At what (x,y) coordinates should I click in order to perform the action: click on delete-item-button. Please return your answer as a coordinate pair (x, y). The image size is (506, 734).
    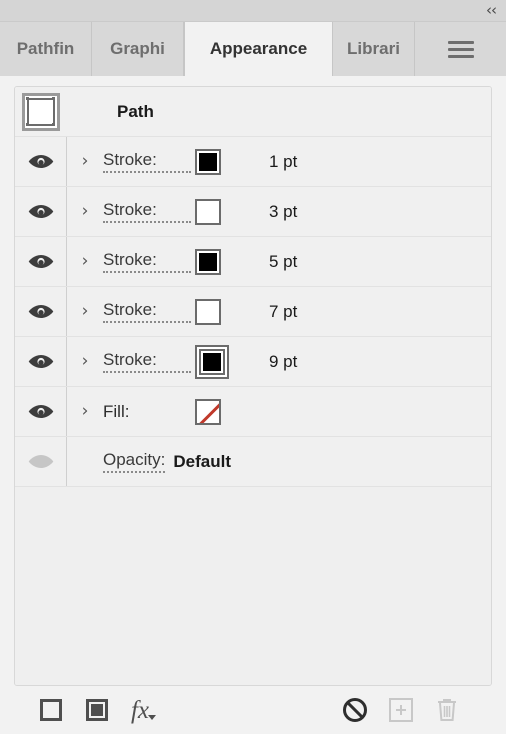
    Looking at the image, I should click on (447, 710).